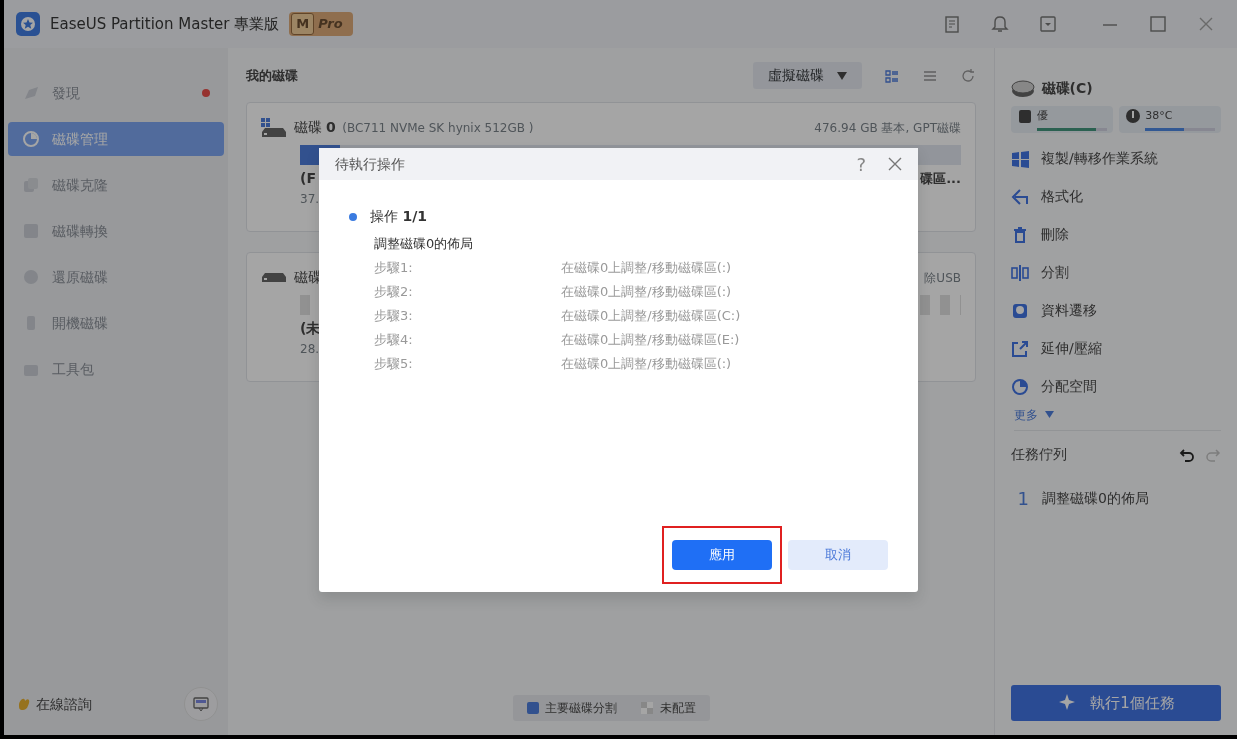 Image resolution: width=1237 pixels, height=739 pixels. Describe the element at coordinates (399, 216) in the screenshot. I see `operation-title: 操作 1/1` at that location.